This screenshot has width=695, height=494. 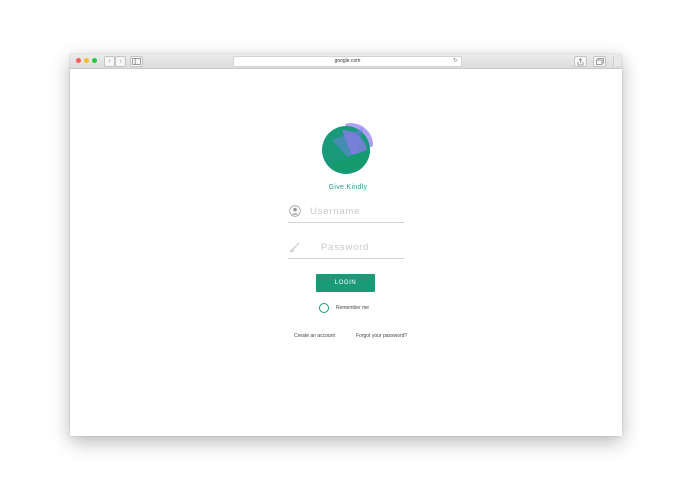 I want to click on address-text: google.com, so click(x=347, y=61).